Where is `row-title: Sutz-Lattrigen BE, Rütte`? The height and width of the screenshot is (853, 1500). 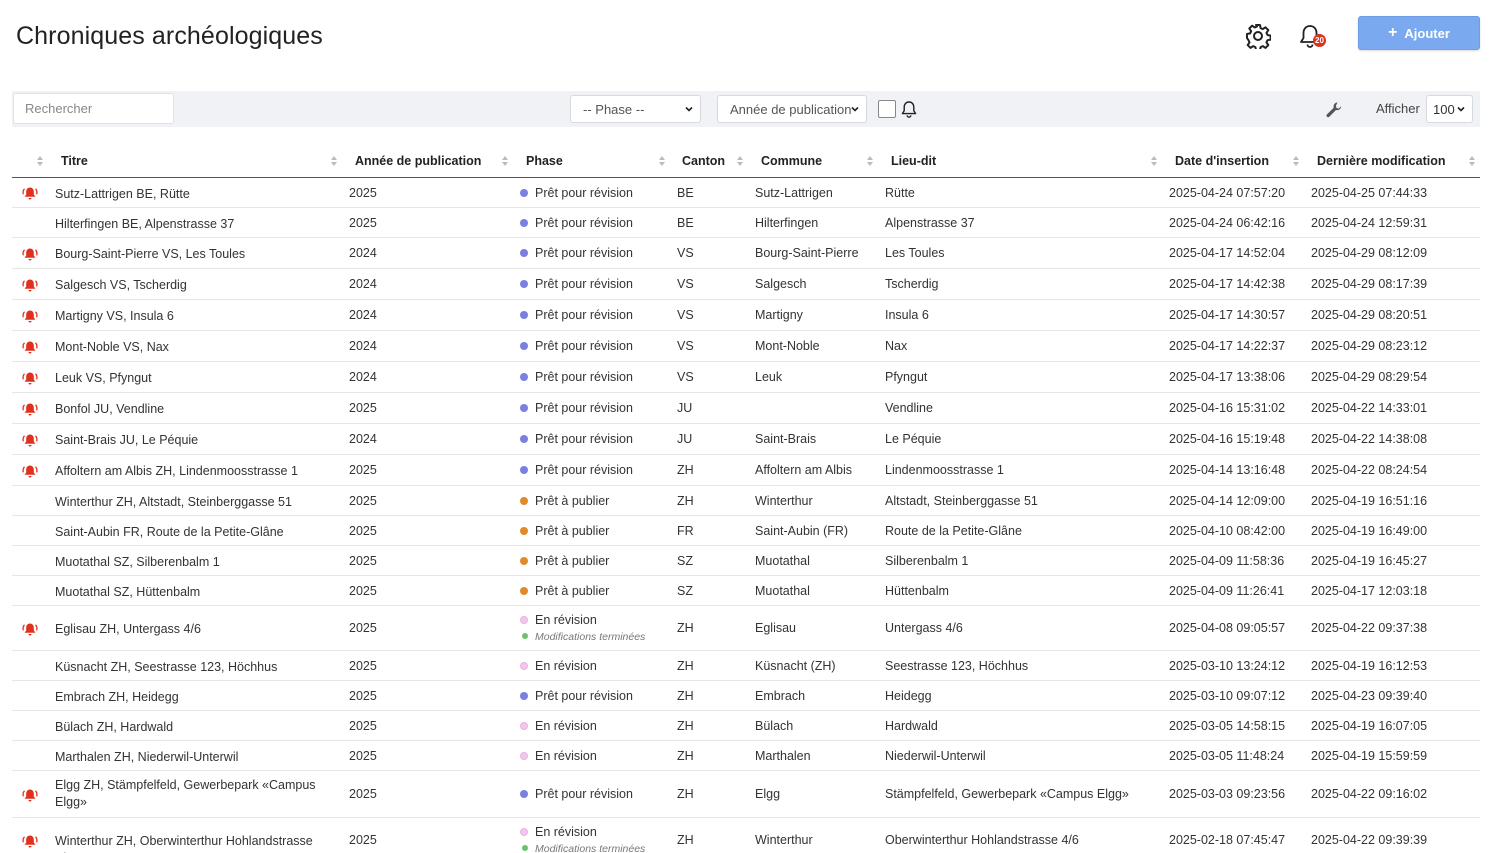
row-title: Sutz-Lattrigen BE, Rütte is located at coordinates (190, 194).